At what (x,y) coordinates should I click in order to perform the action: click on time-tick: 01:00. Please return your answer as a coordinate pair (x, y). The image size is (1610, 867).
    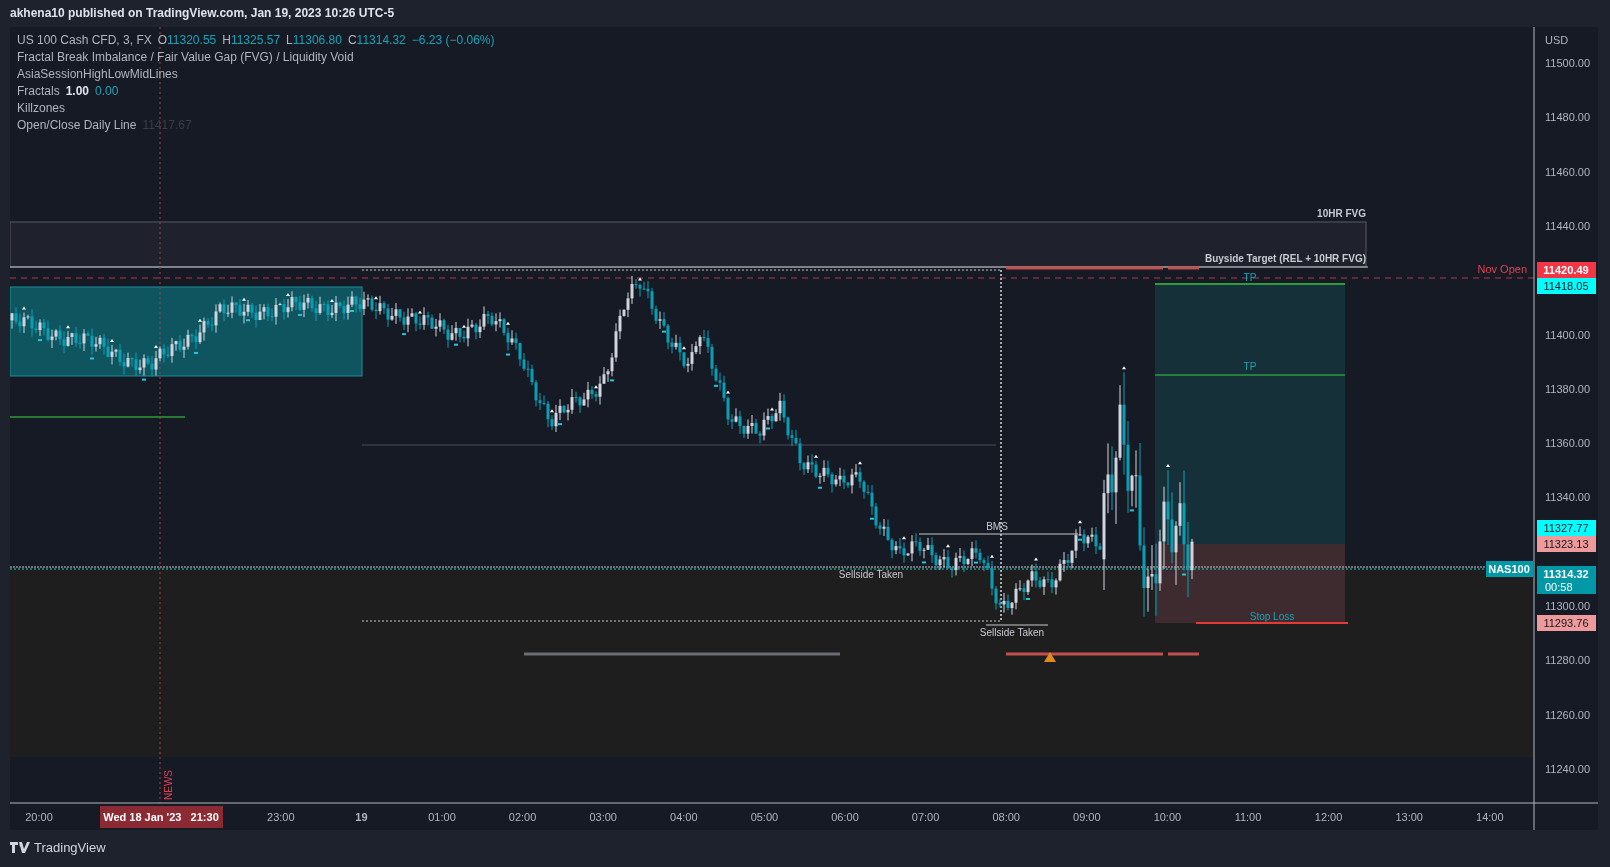
    Looking at the image, I should click on (442, 817).